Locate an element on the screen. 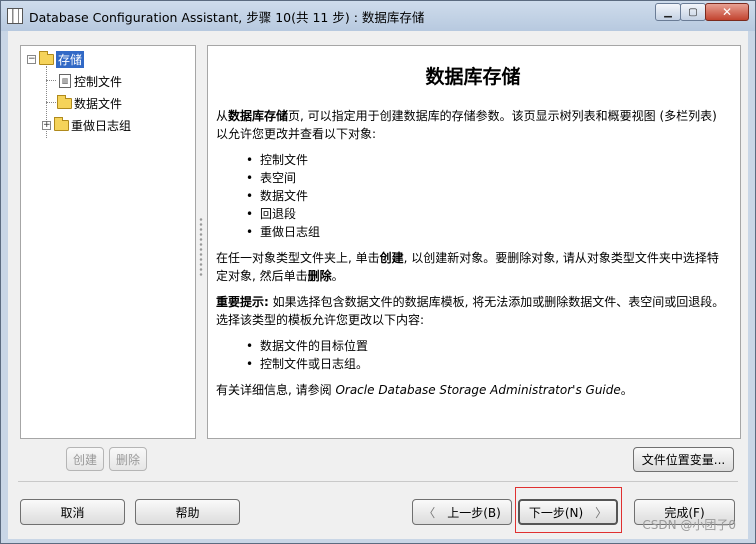 This screenshot has width=756, height=544. list-item: 表空间 is located at coordinates (488, 178).